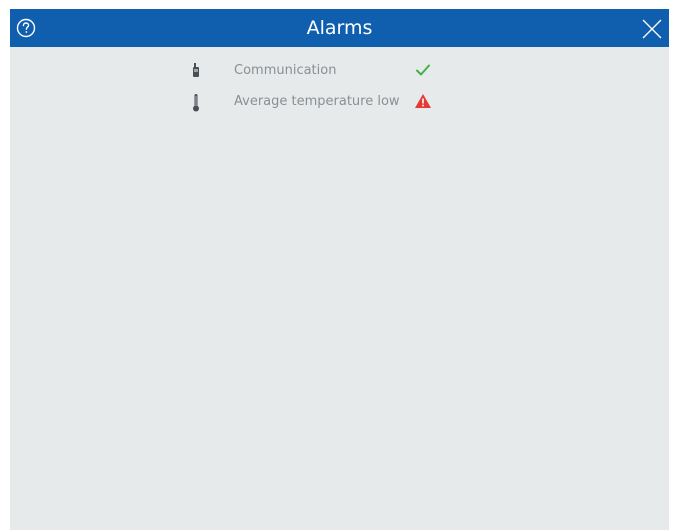  I want to click on warning-triangle-icon, so click(423, 101).